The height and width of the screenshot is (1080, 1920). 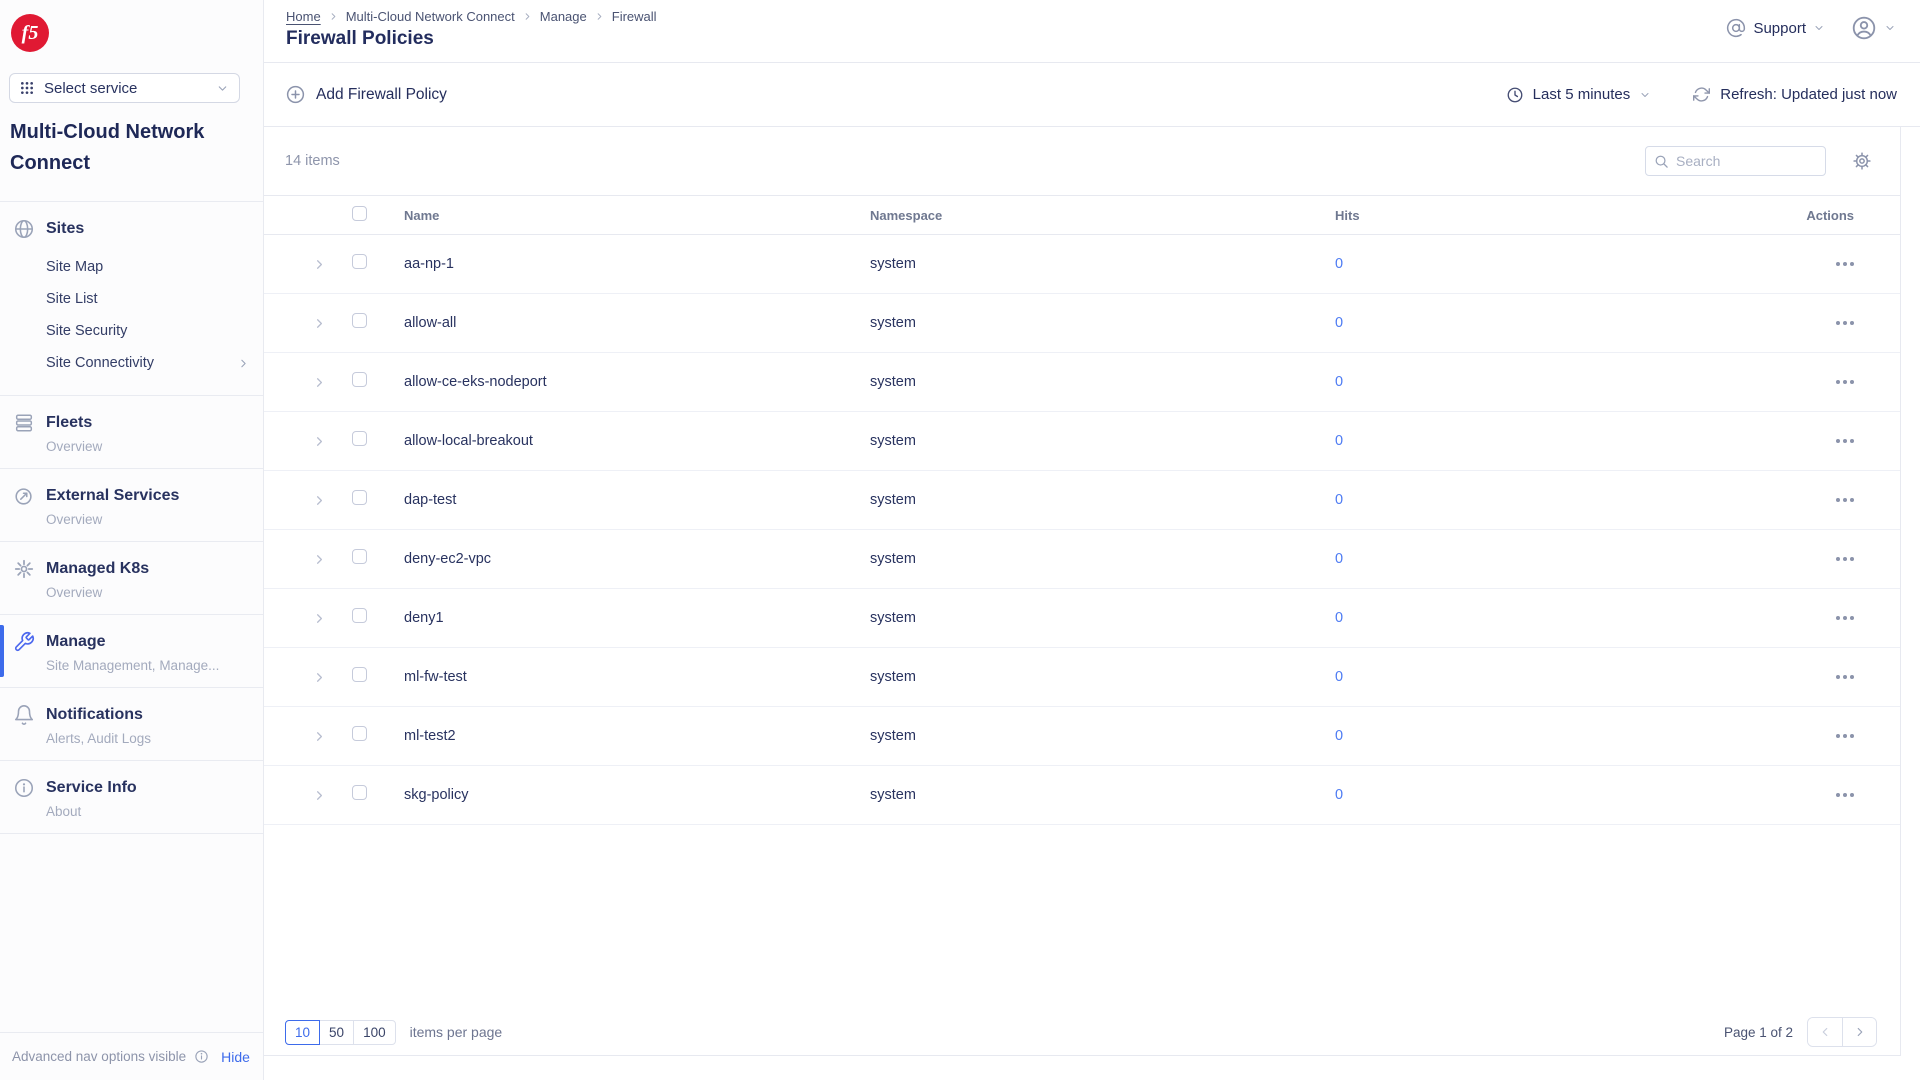 What do you see at coordinates (303, 1032) in the screenshot?
I see `page-size-10-button: 10` at bounding box center [303, 1032].